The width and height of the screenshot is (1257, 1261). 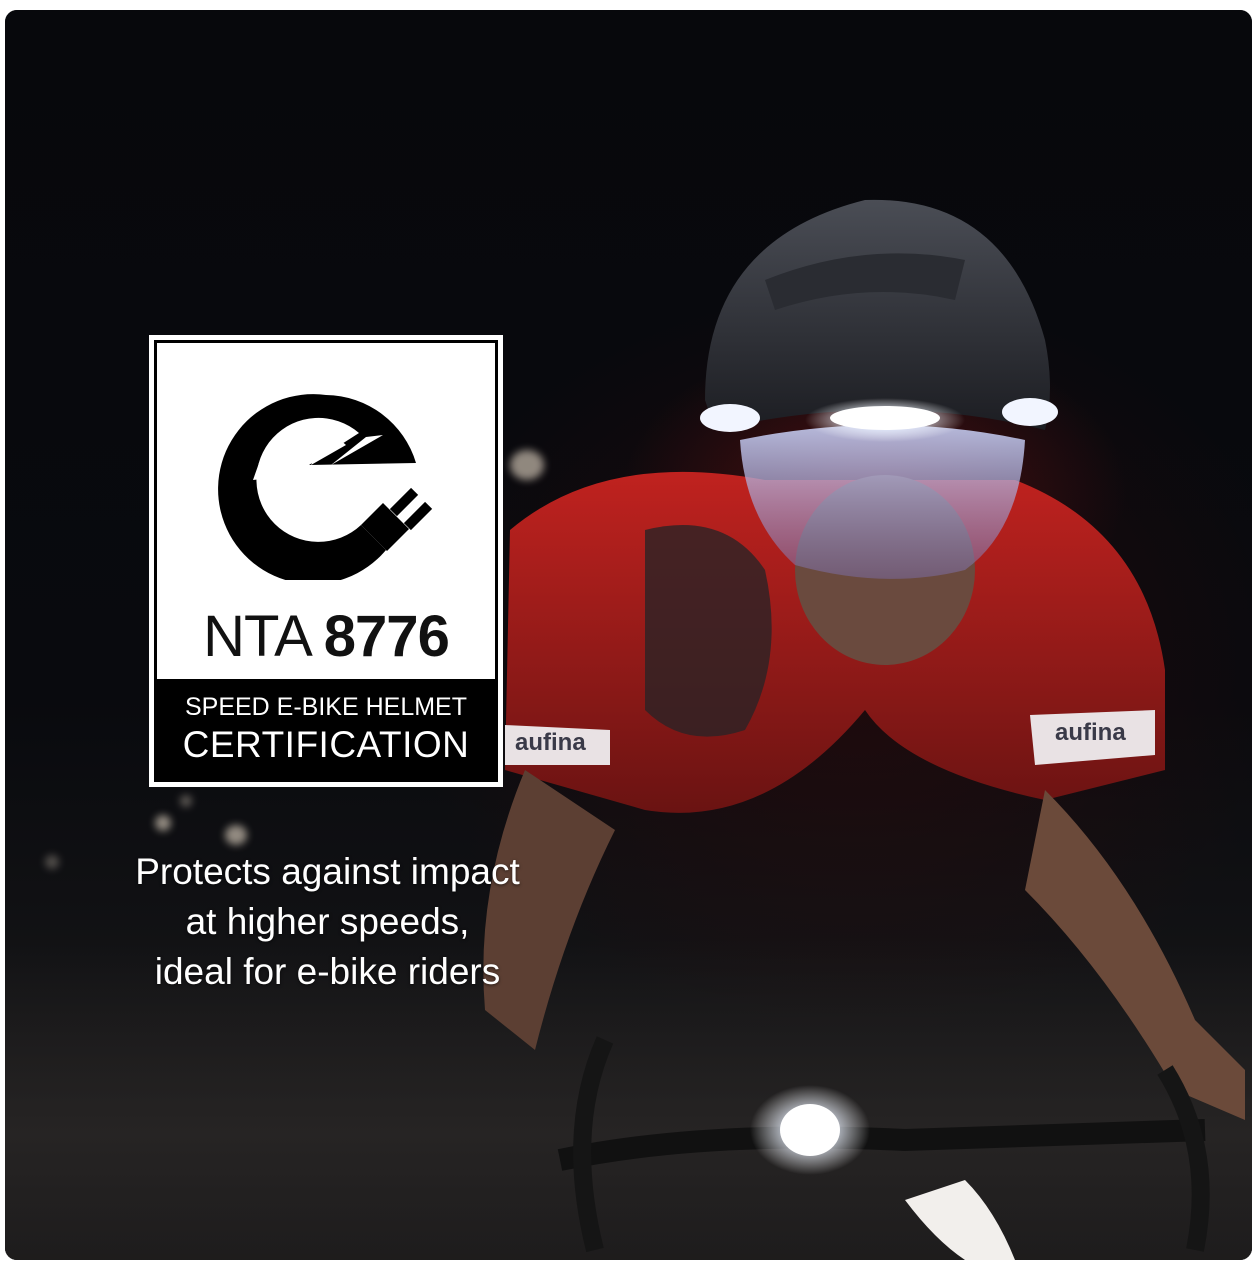 I want to click on certification-prefix: NTA, so click(x=256, y=636).